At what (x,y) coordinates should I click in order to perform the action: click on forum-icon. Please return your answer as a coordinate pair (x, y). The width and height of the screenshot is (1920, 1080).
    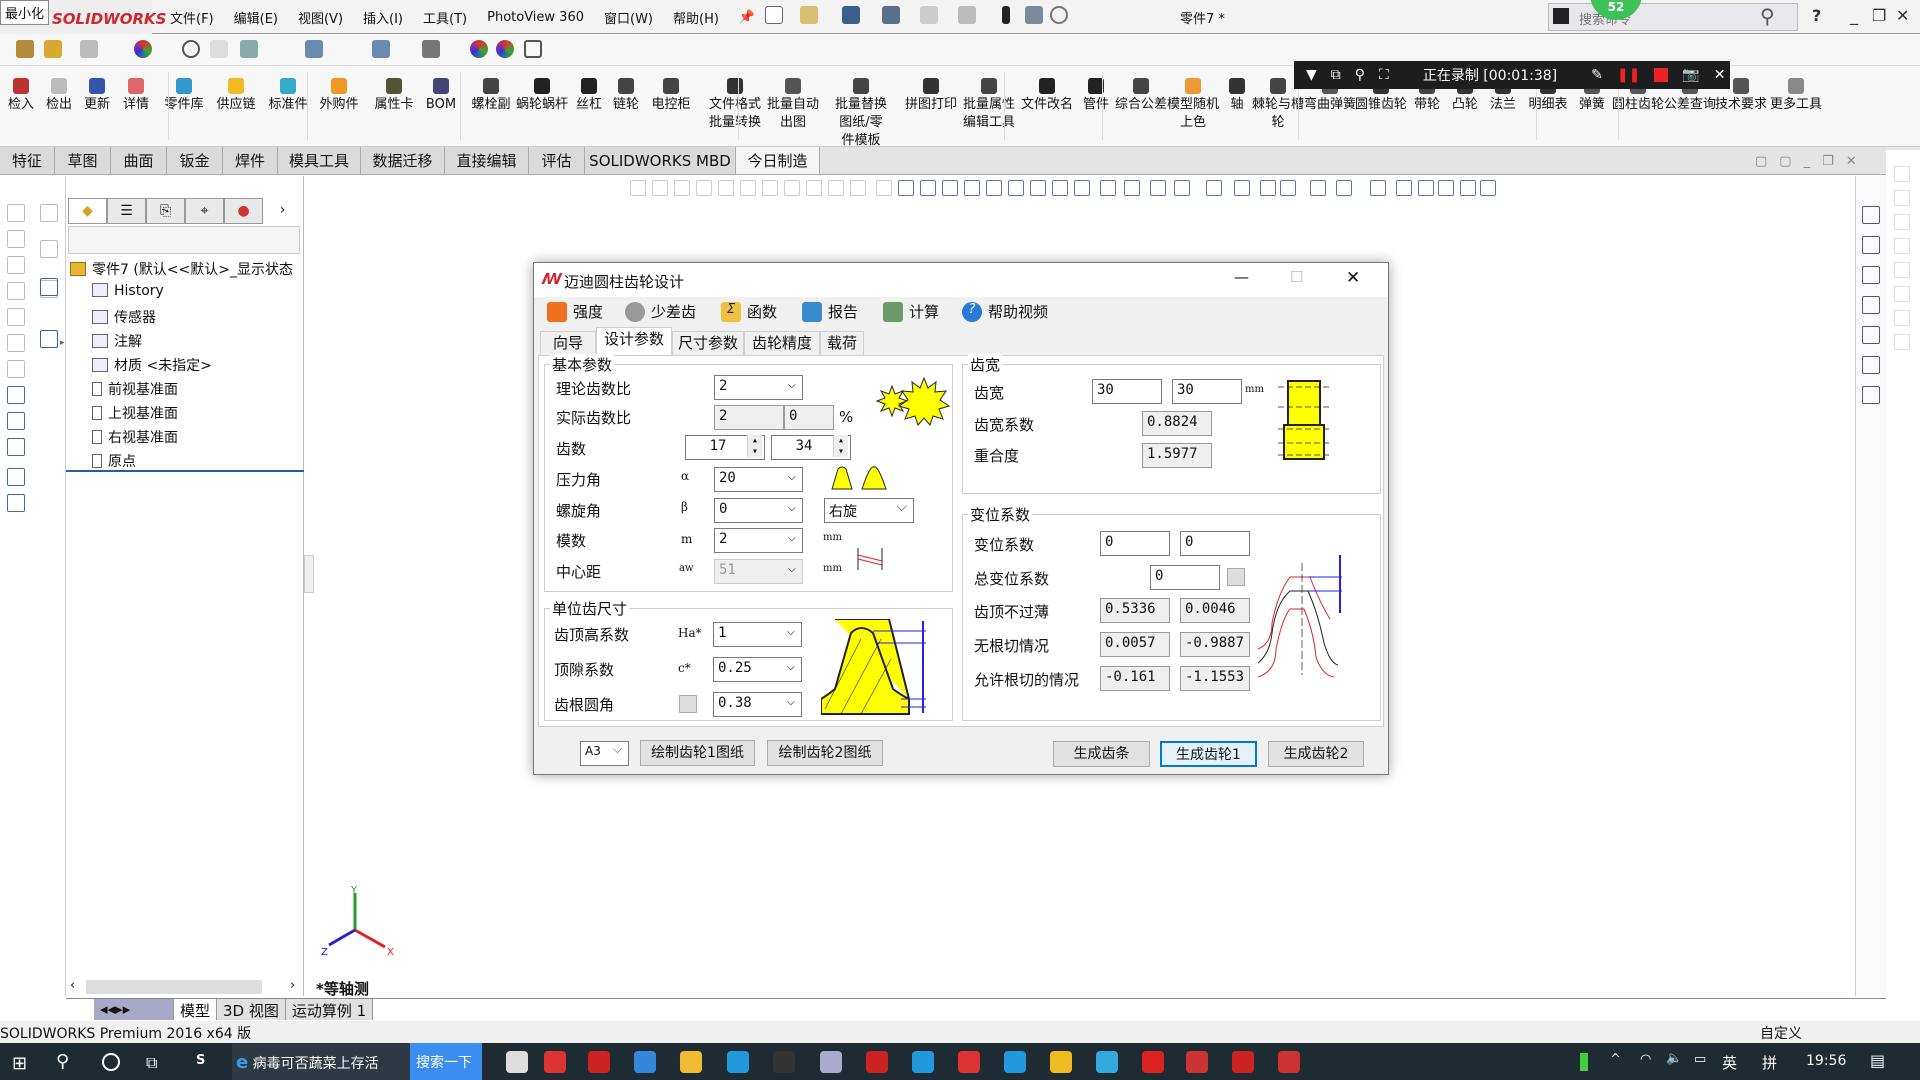
    Looking at the image, I should click on (1871, 395).